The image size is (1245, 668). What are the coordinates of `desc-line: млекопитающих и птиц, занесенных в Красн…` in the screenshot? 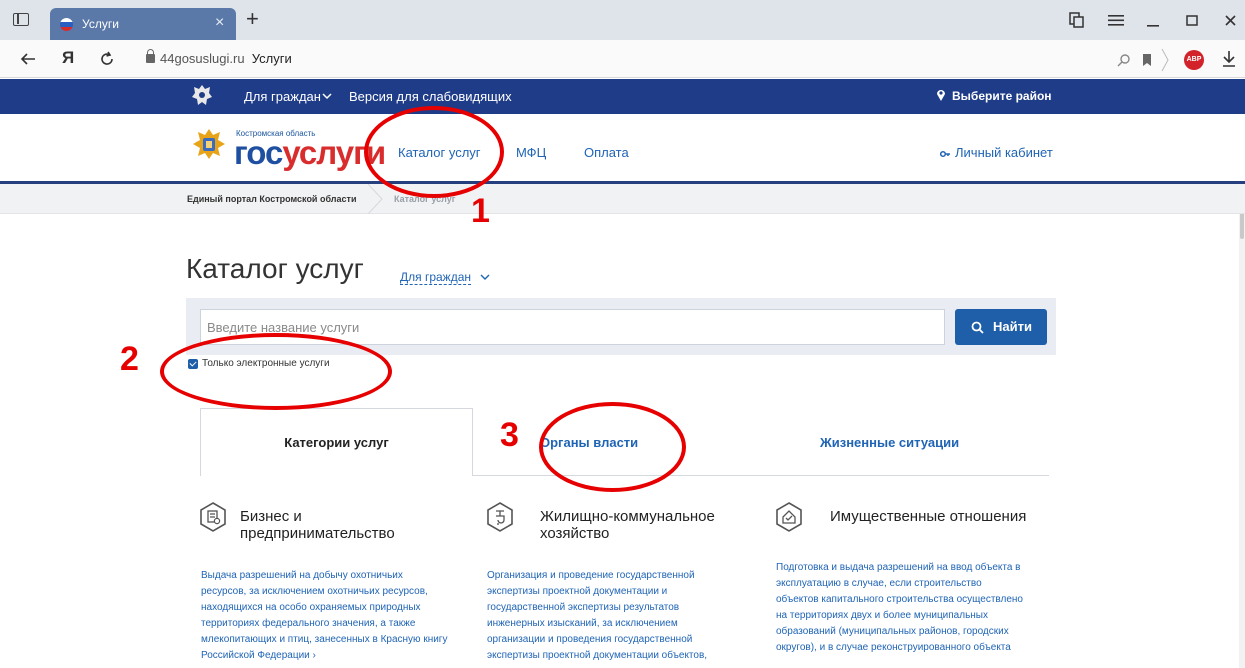 It's located at (324, 639).